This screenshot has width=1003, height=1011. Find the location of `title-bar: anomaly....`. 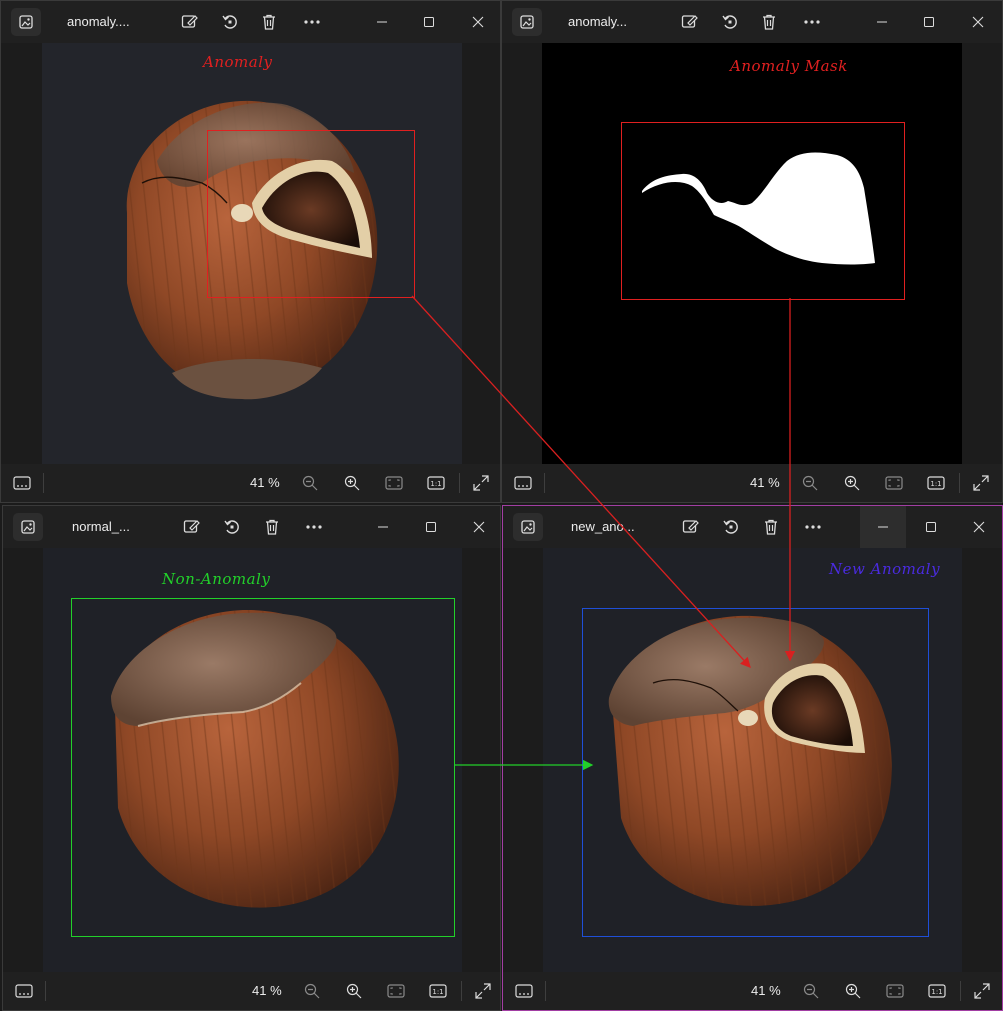

title-bar: anomaly.... is located at coordinates (250, 22).